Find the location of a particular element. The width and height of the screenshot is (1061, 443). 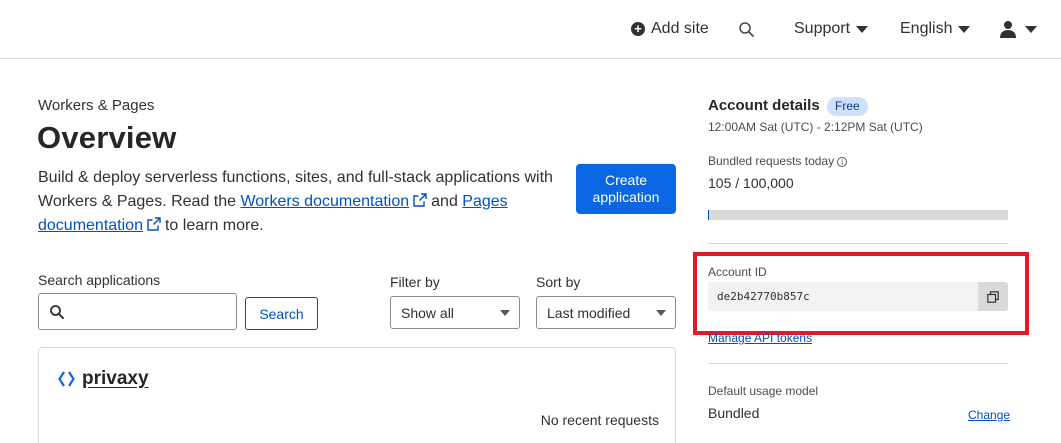

account-details-title: Account details is located at coordinates (764, 105).